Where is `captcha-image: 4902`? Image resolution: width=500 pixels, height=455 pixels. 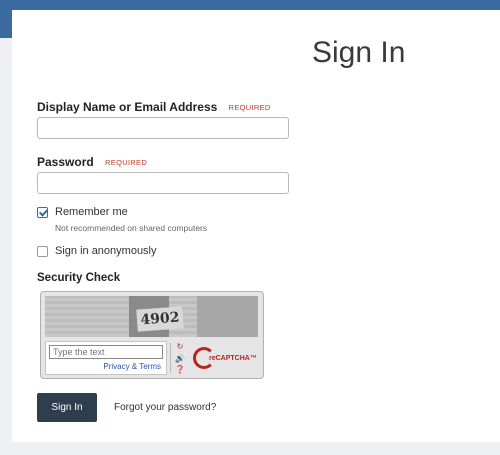
captcha-image: 4902 is located at coordinates (151, 316).